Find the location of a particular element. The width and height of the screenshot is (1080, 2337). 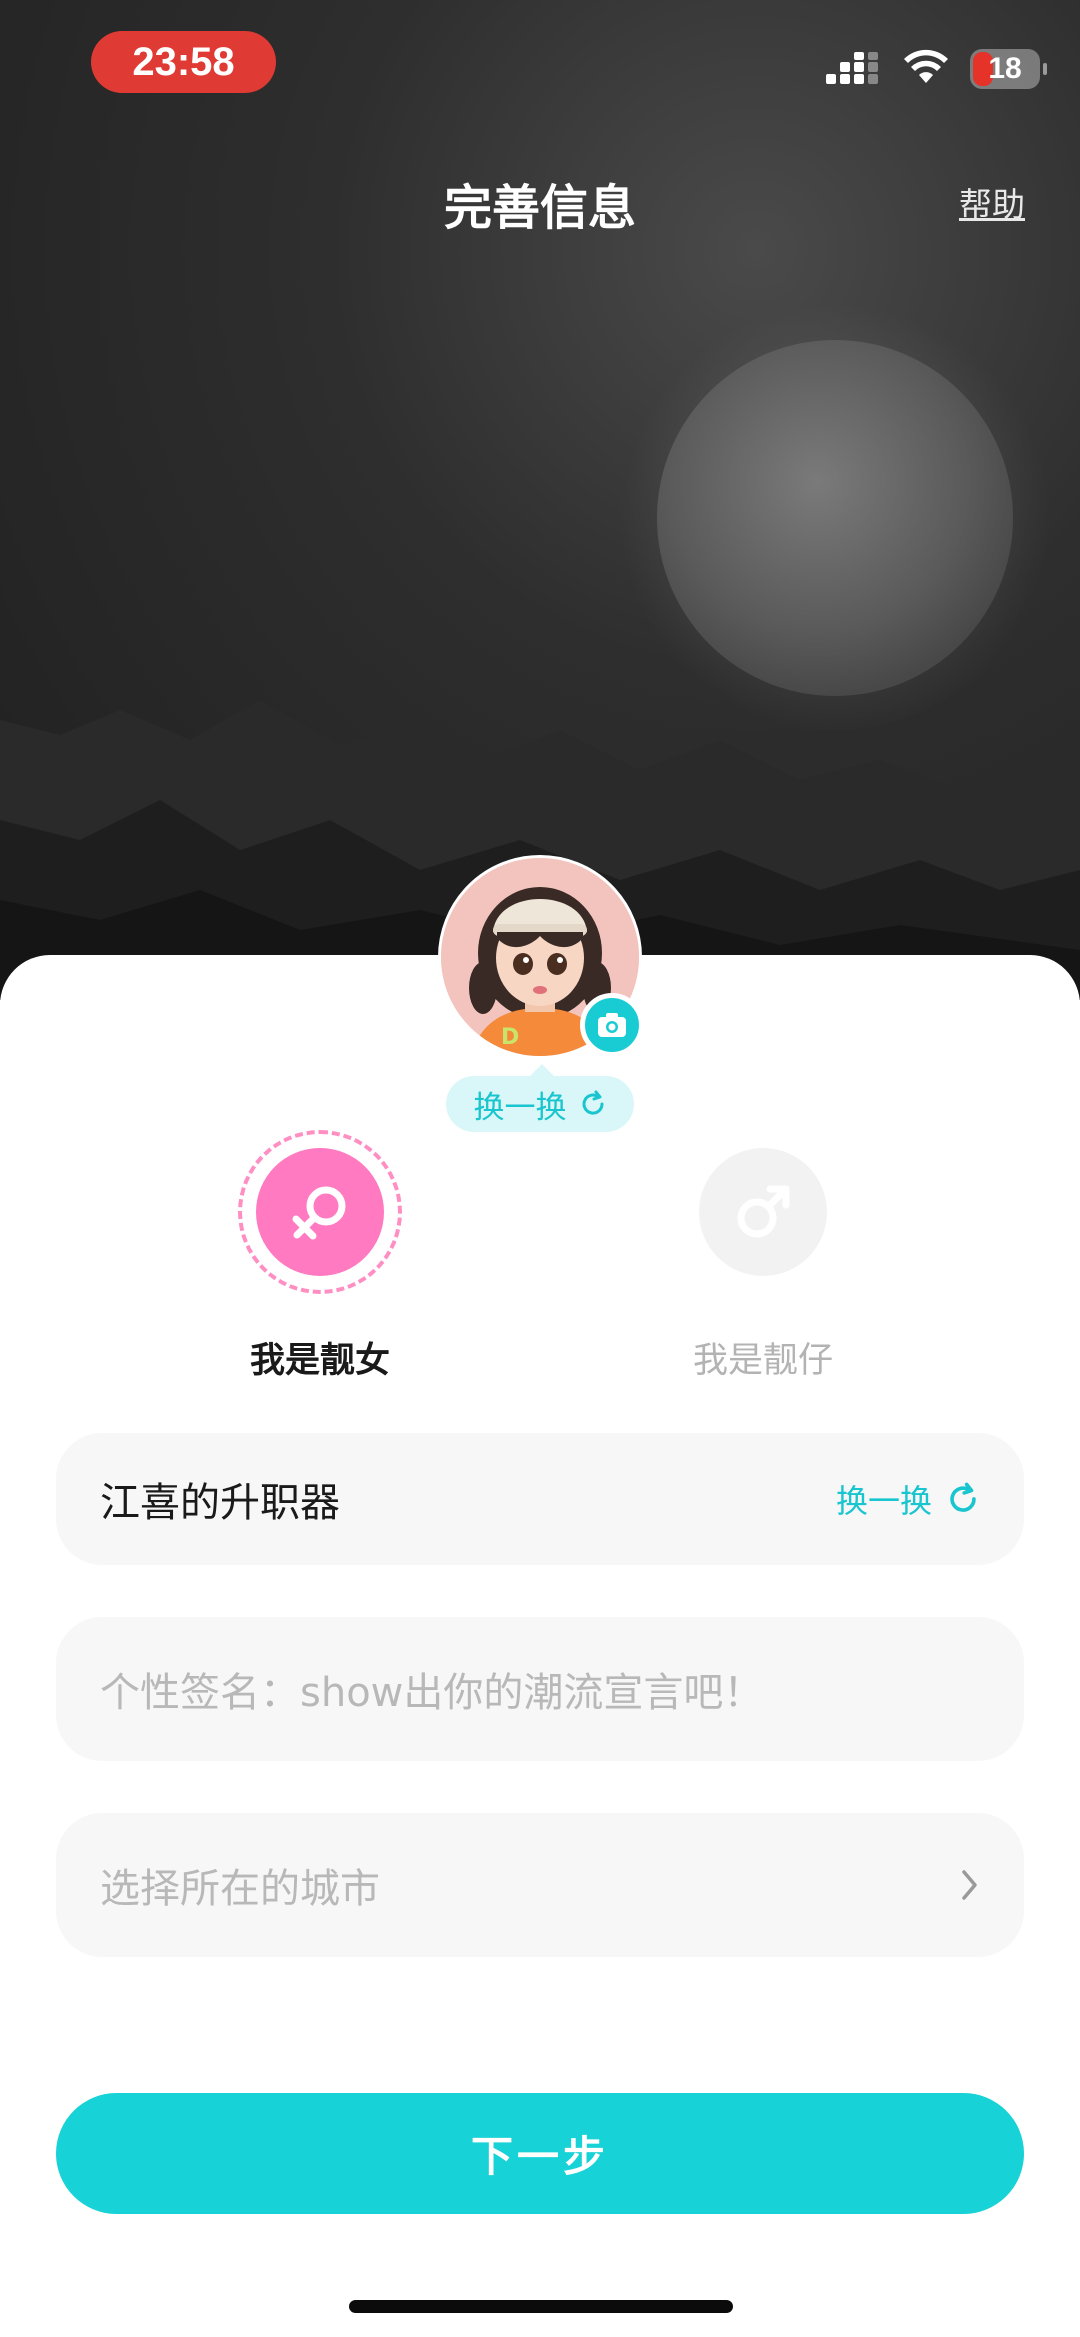

nickname-field: 江喜的升职器 换一换 is located at coordinates (540, 1499).